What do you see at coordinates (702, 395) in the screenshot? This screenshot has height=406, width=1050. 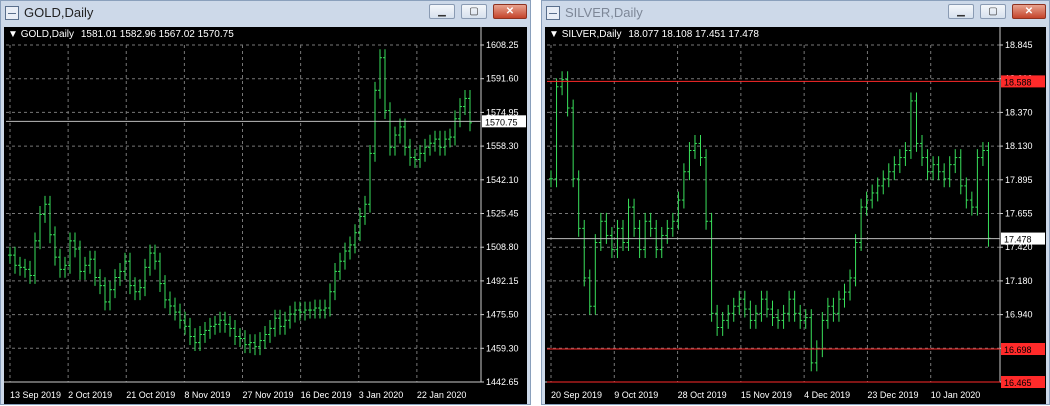 I see `time-tick-label: 28 Oct 2019` at bounding box center [702, 395].